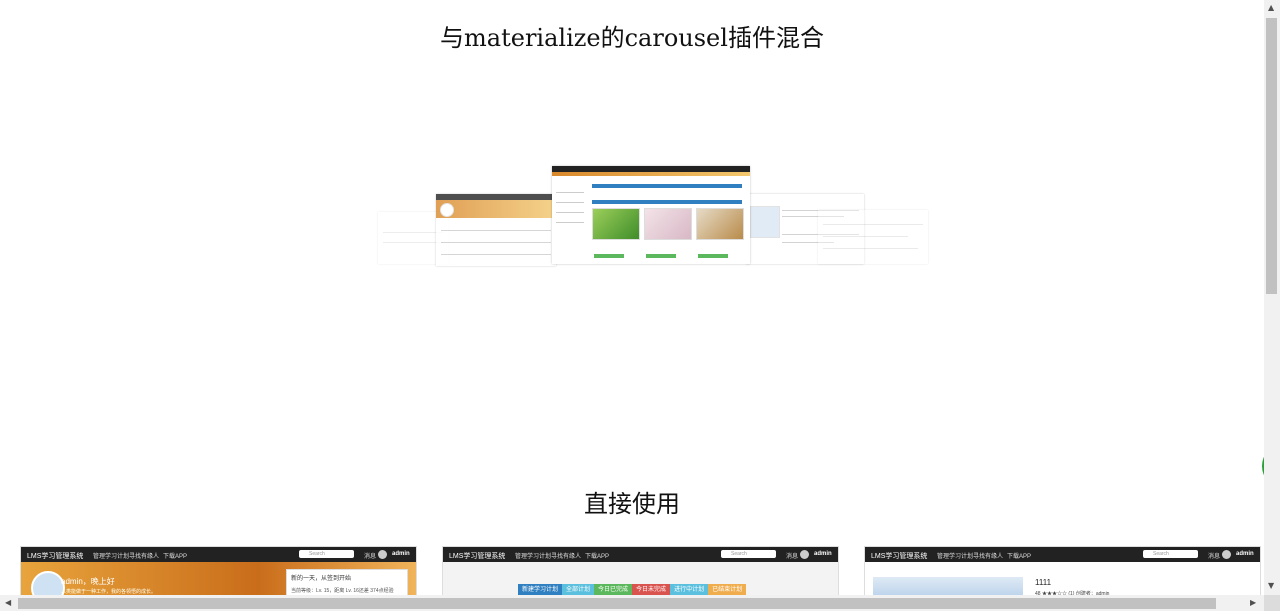 Image resolution: width=1280 pixels, height=611 pixels. I want to click on carousel, so click(655, 215).